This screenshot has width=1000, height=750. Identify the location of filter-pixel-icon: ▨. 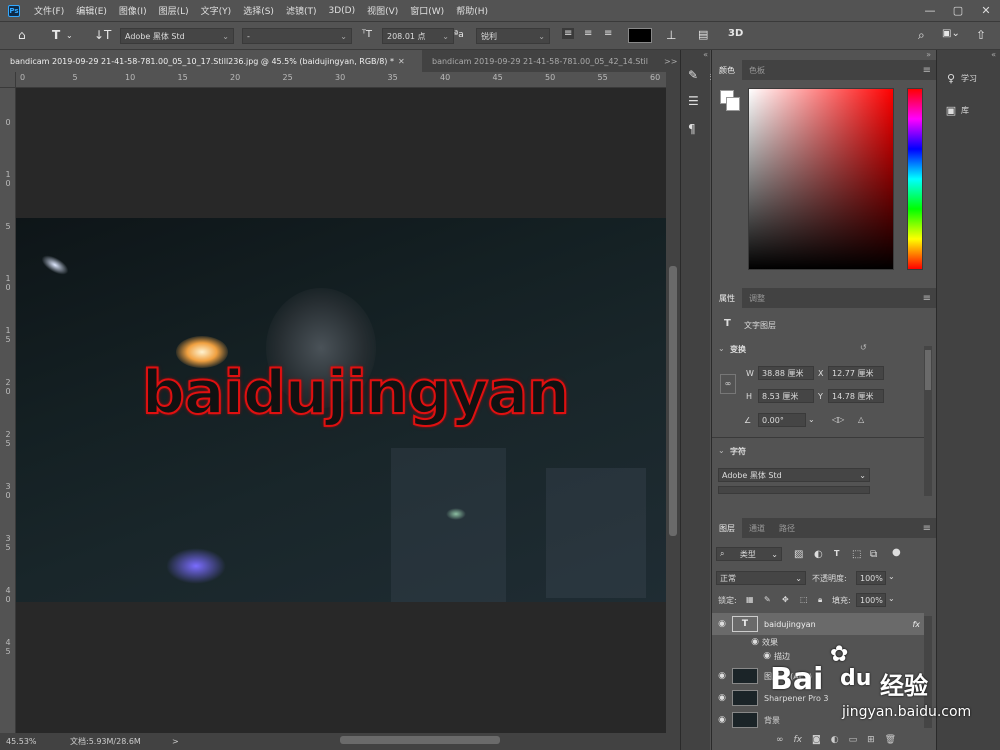
(798, 554).